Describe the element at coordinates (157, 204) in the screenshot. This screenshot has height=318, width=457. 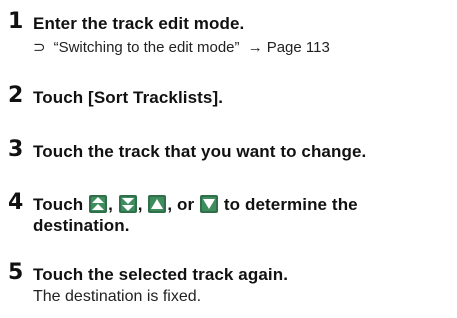
I see `move-up-icon` at that location.